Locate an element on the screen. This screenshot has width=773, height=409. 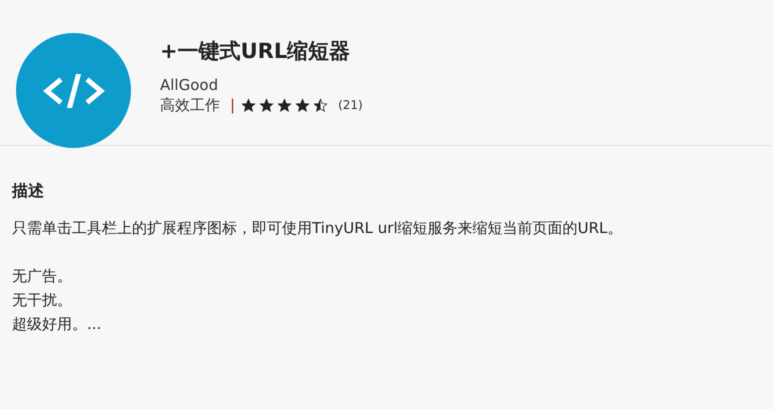
description-text: 只需单击工具栏上的扩展程序图标，即可使用TinyURL url缩短服务来缩短当前页面的URL。 is located at coordinates (318, 228).